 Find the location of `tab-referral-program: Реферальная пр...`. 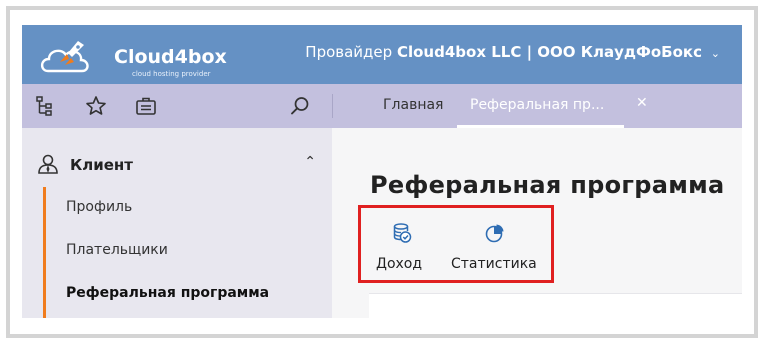

tab-referral-program: Реферальная пр... is located at coordinates (537, 105).